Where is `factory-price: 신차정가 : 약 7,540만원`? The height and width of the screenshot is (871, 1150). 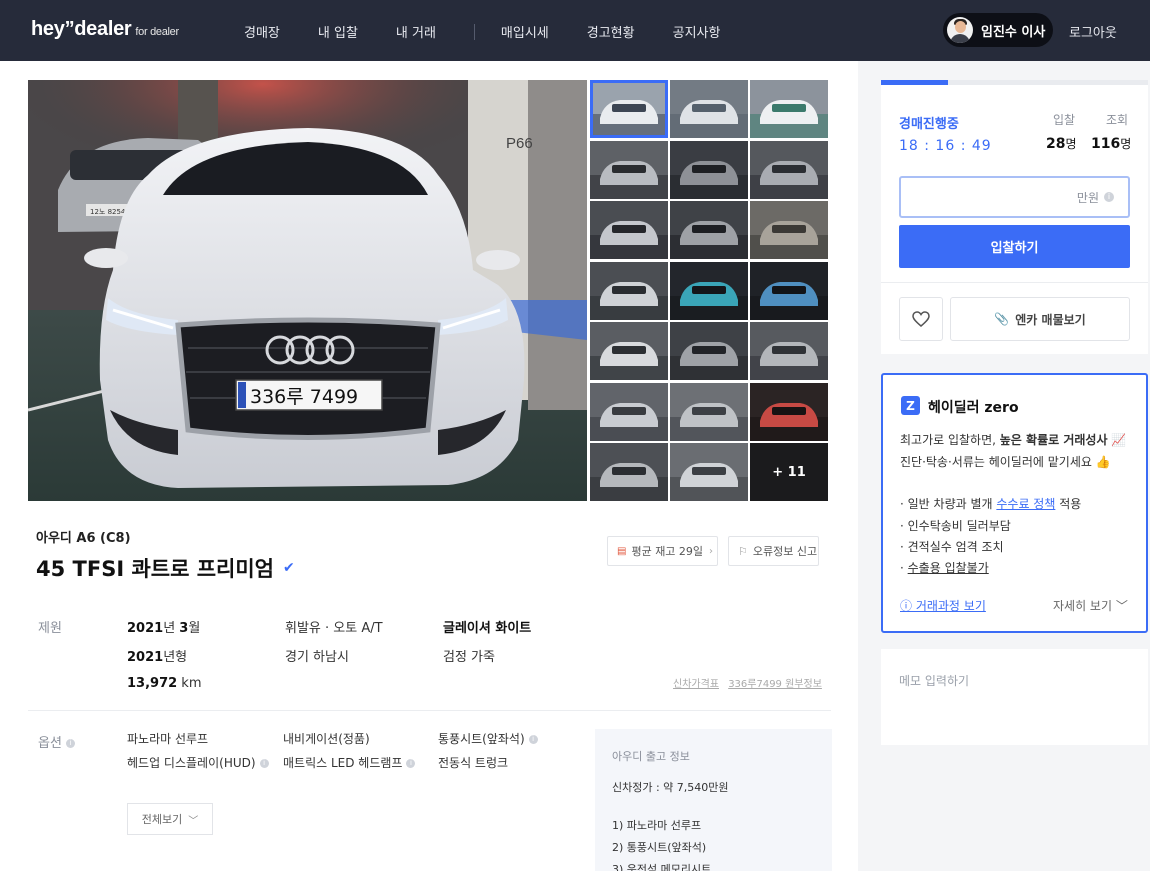
factory-price: 신차정가 : 약 7,540만원 is located at coordinates (670, 787).